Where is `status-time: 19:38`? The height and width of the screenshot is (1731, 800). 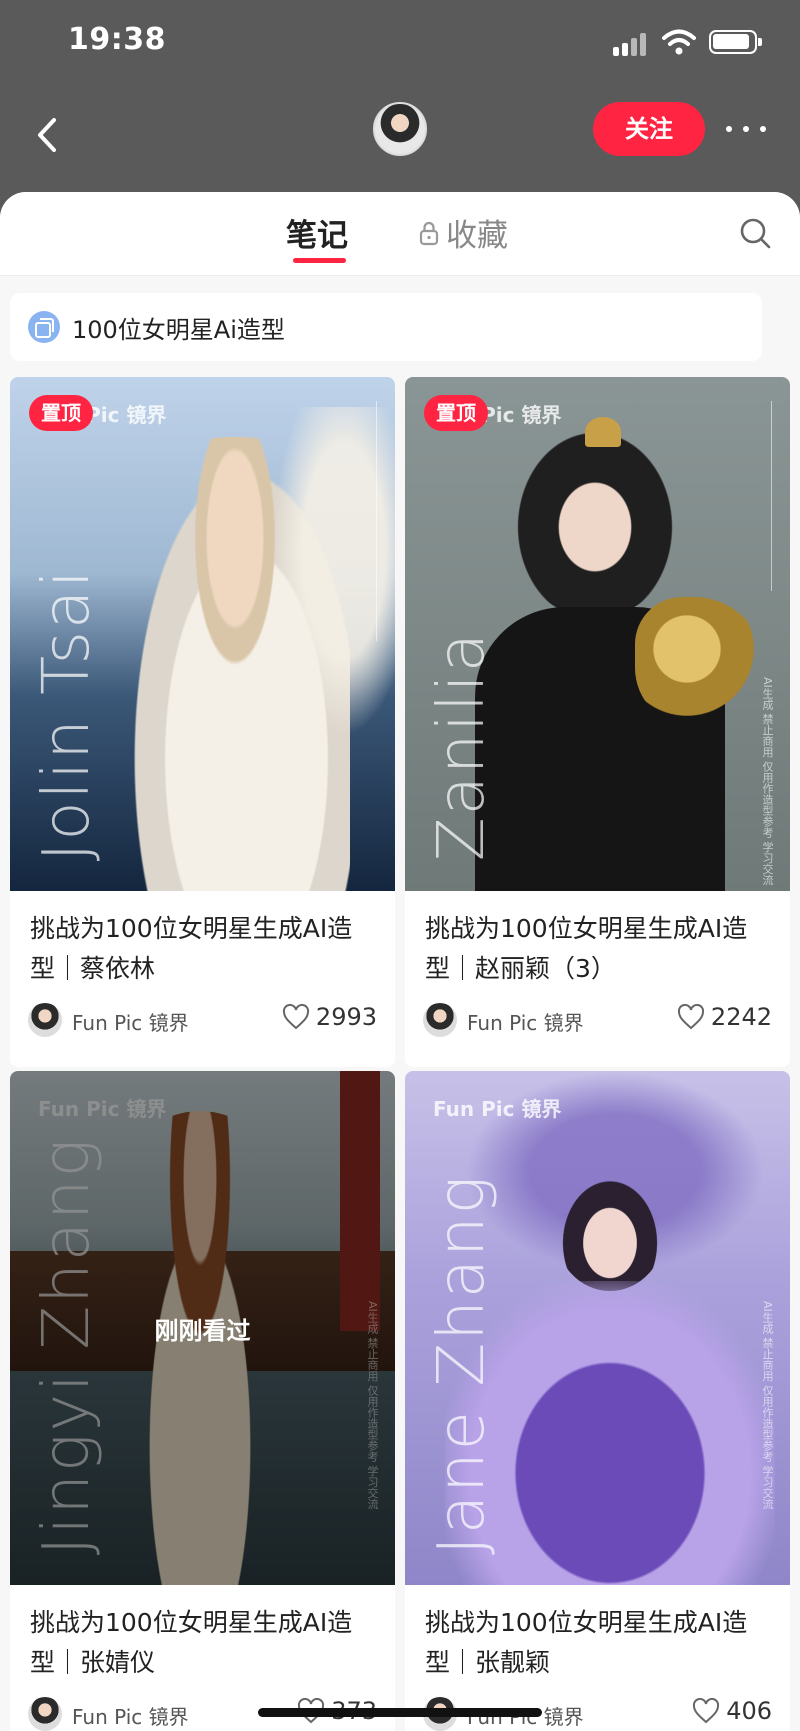 status-time: 19:38 is located at coordinates (117, 39).